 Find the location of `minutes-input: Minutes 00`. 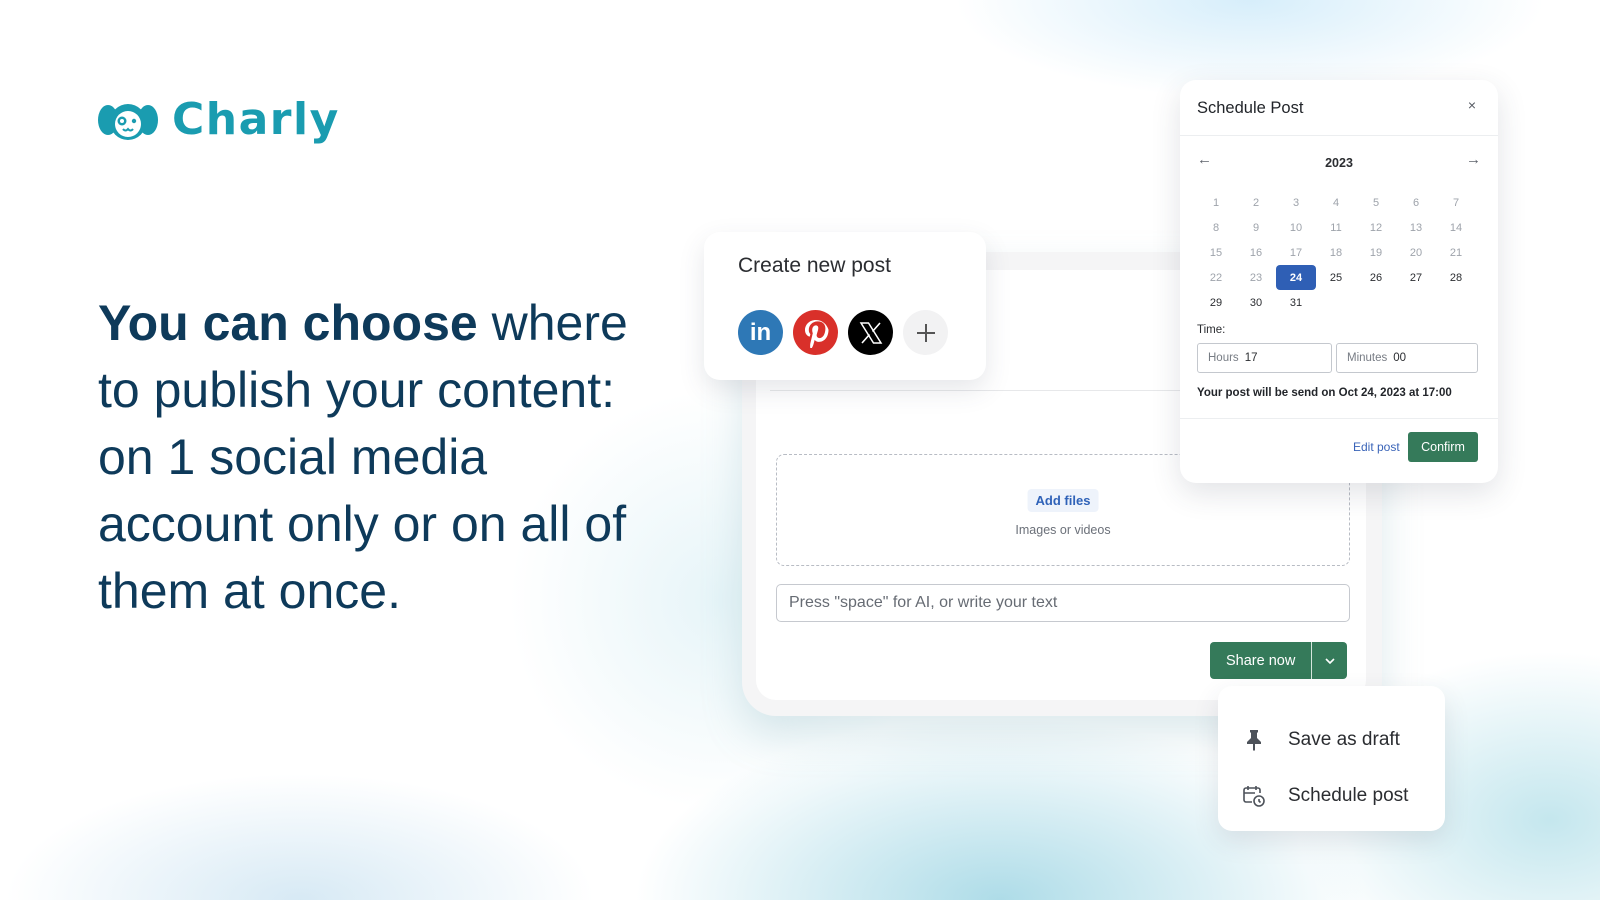

minutes-input: Minutes 00 is located at coordinates (1407, 358).